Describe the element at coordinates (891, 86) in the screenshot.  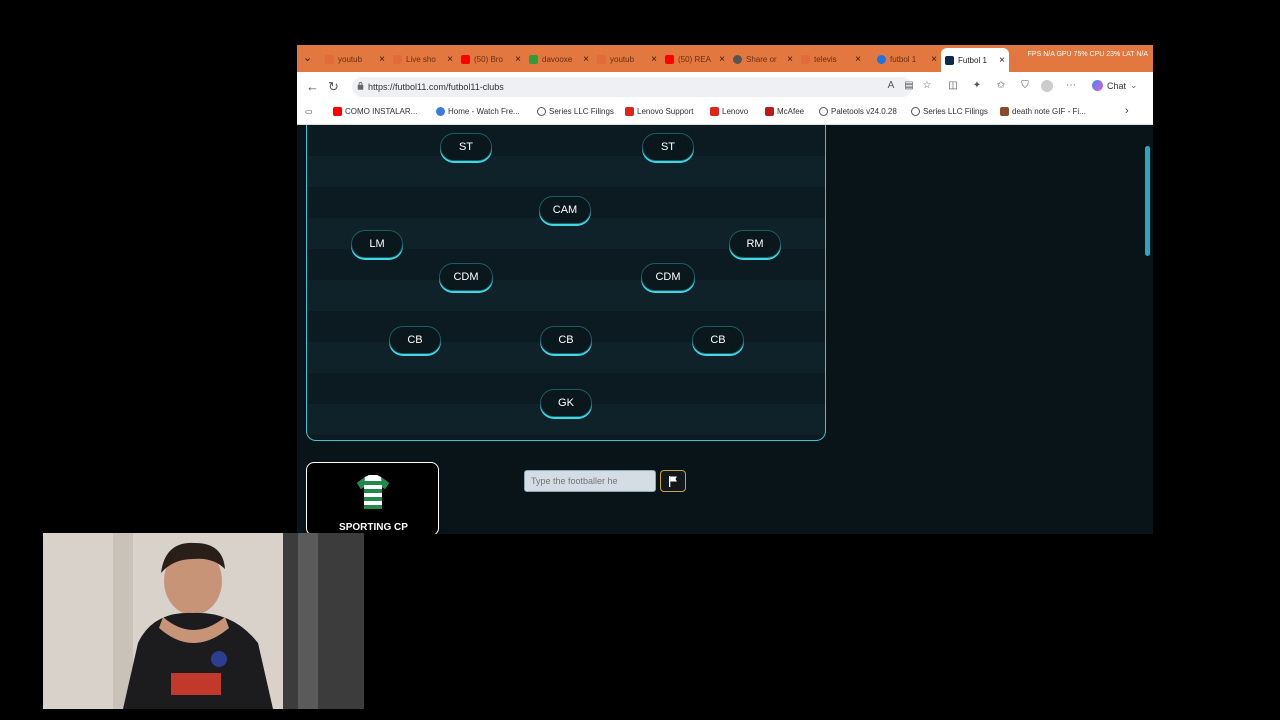
I see `translate-icon: A` at that location.